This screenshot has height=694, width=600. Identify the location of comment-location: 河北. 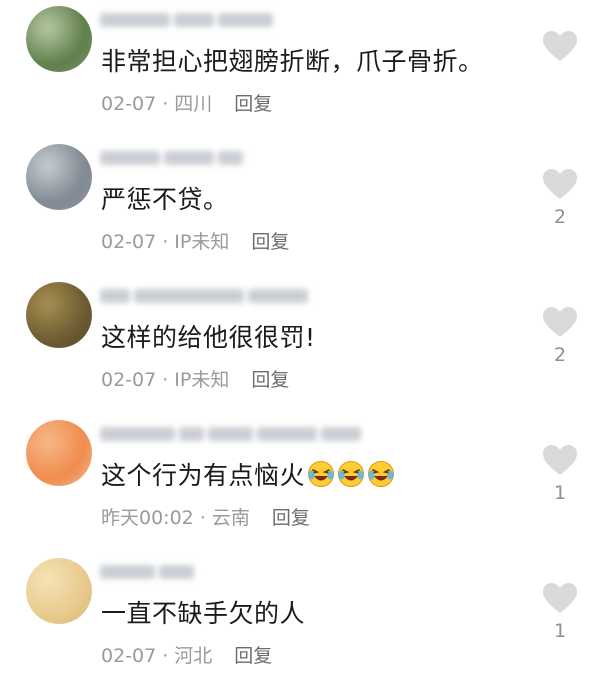
(193, 656).